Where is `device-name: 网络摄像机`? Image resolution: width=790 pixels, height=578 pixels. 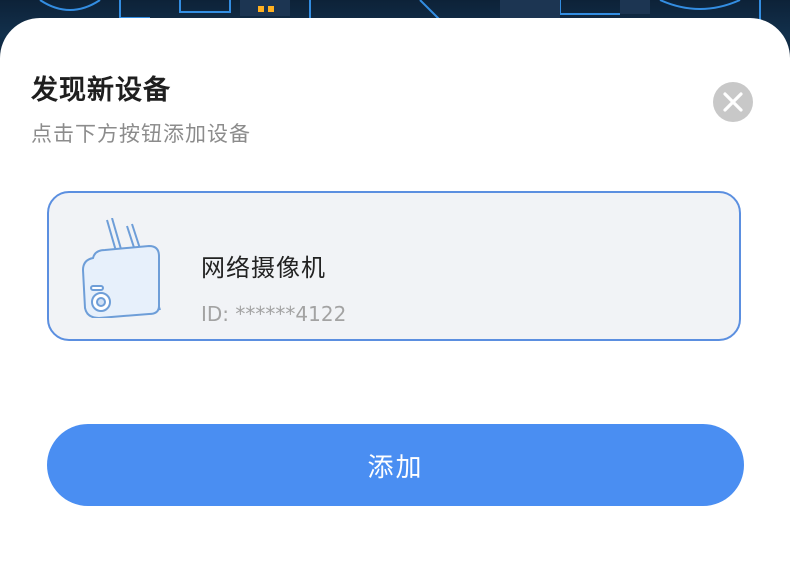 device-name: 网络摄像机 is located at coordinates (263, 268).